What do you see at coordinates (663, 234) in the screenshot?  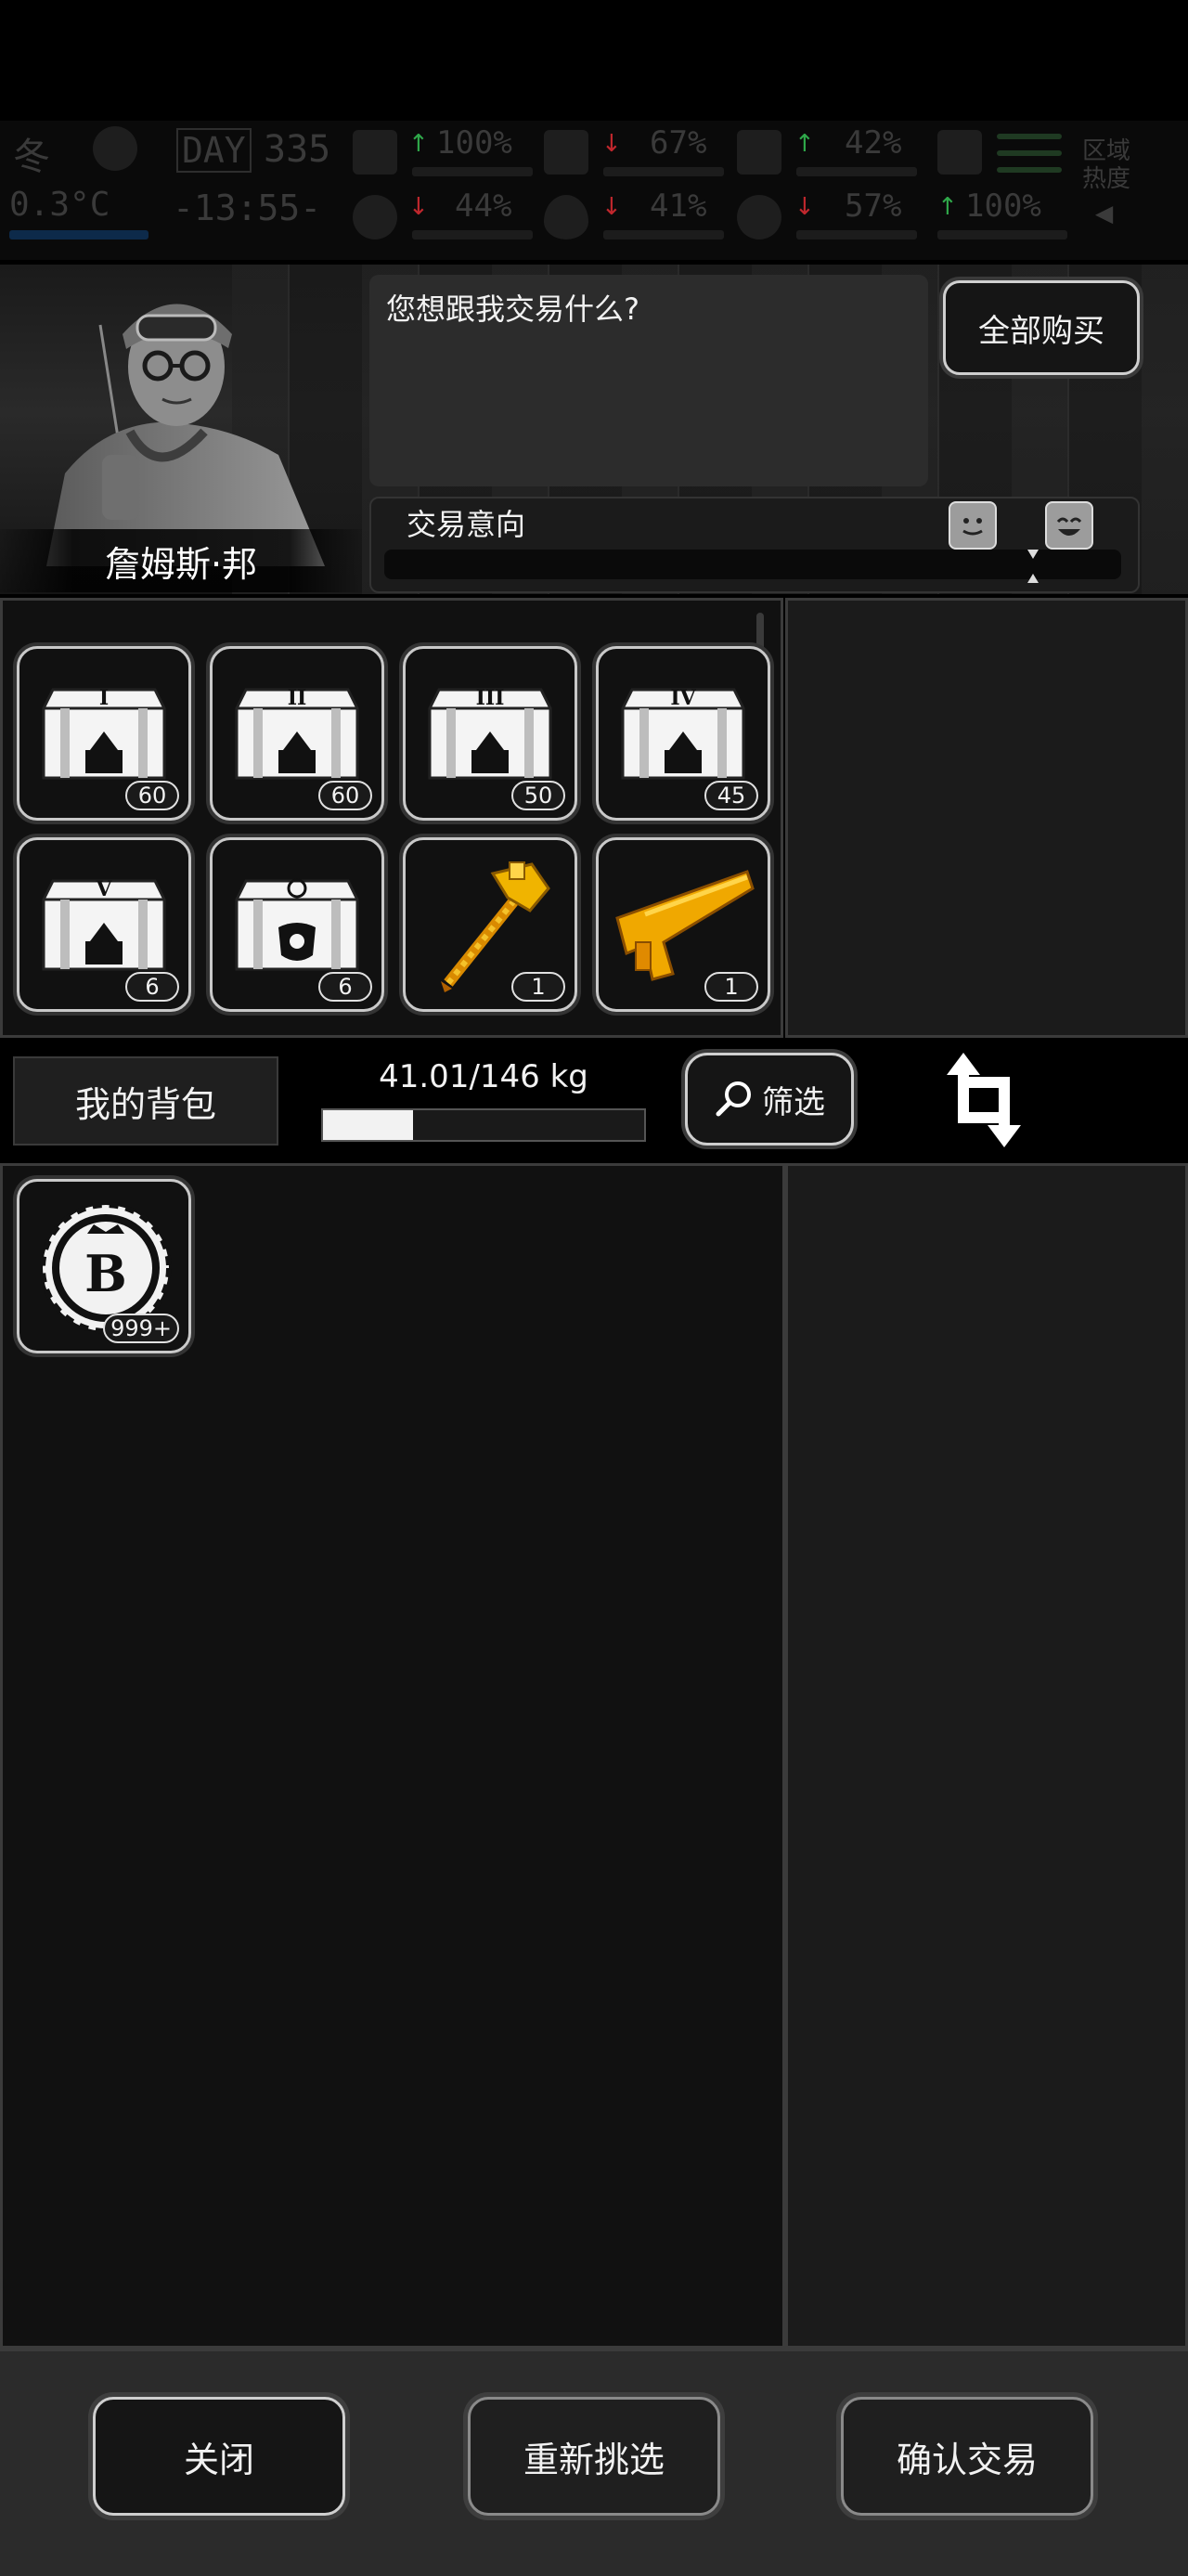 I see `thirst-bar` at bounding box center [663, 234].